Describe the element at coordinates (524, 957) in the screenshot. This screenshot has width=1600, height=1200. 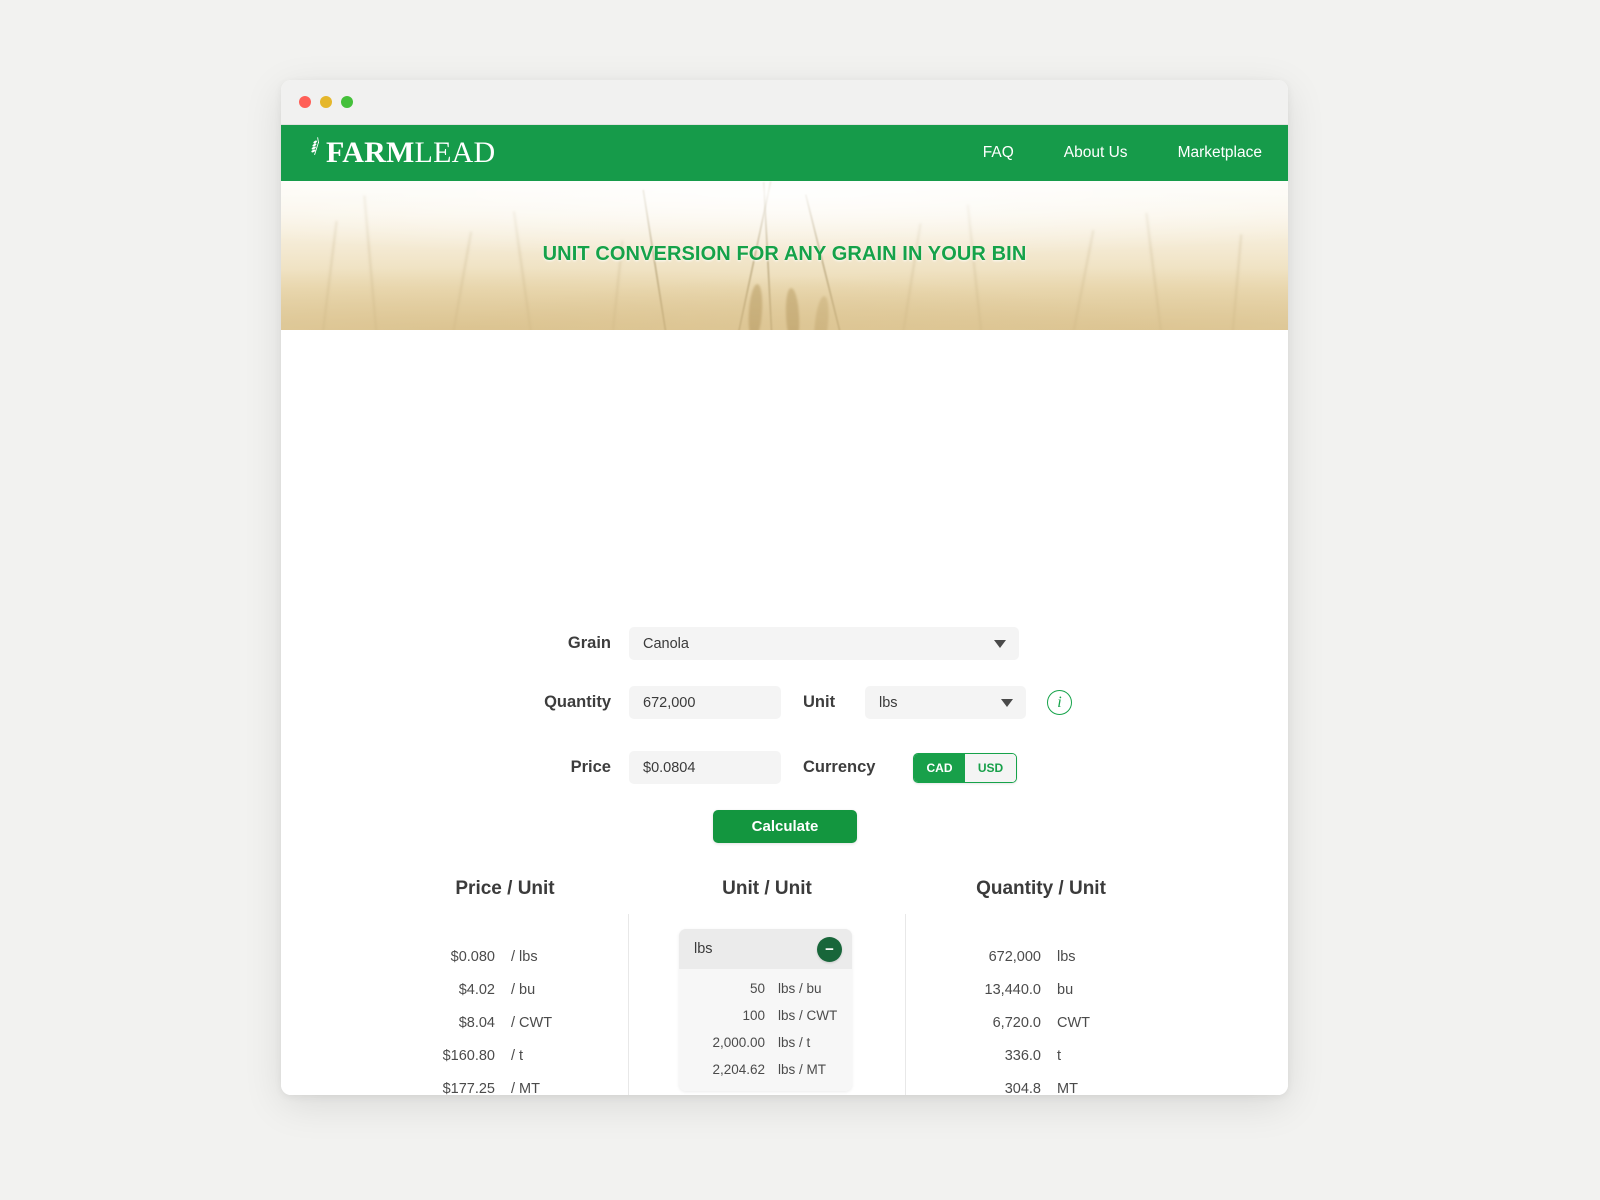
I see `price-unit: / lbs` at that location.